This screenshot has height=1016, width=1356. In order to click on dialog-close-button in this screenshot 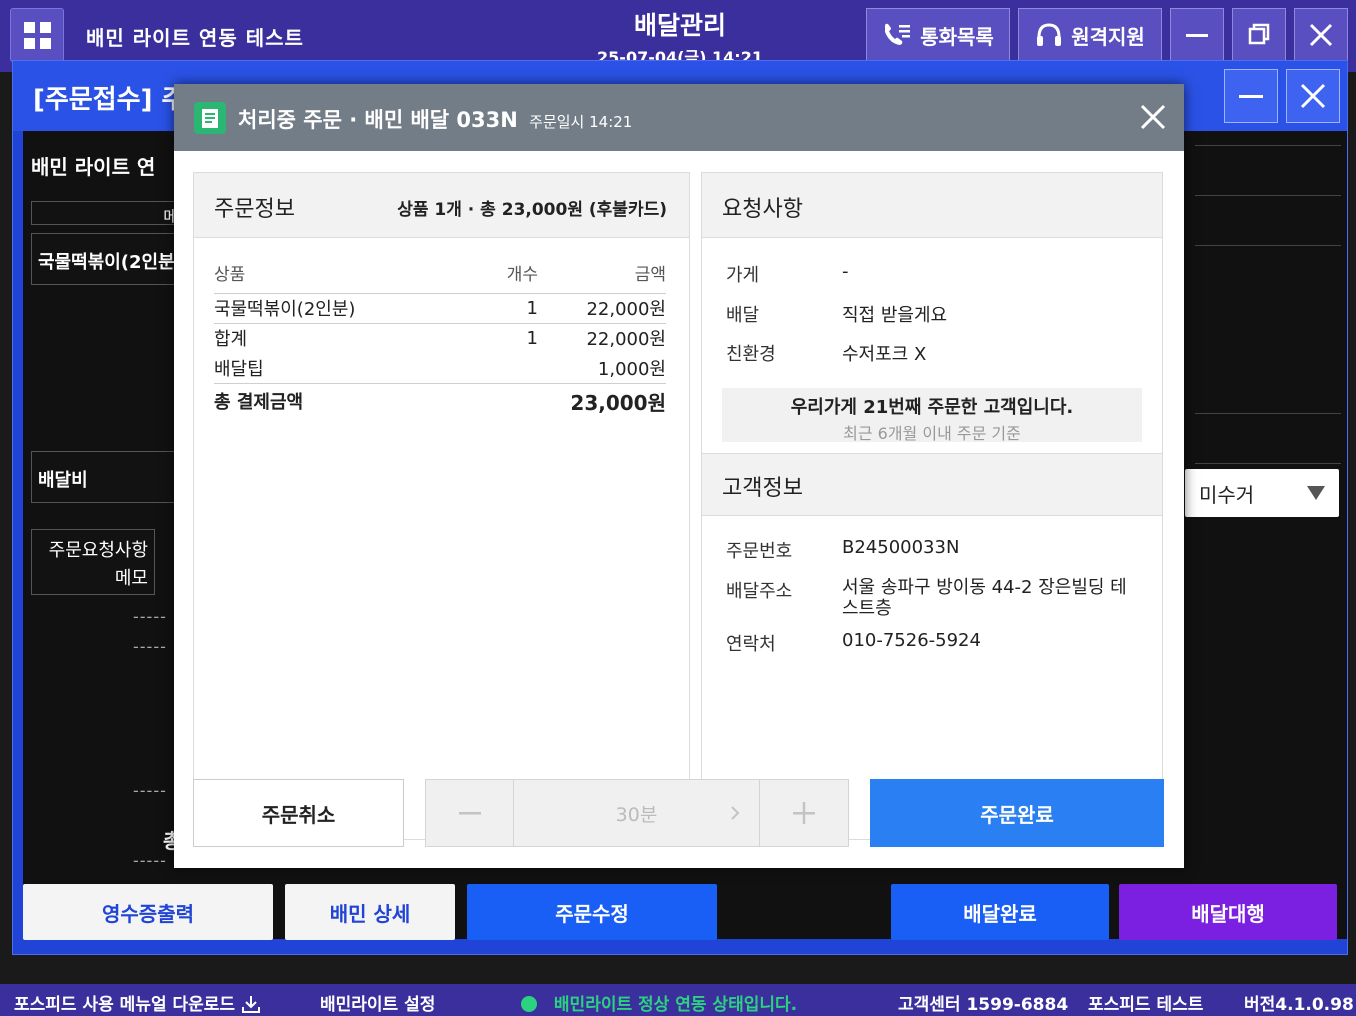, I will do `click(1153, 117)`.